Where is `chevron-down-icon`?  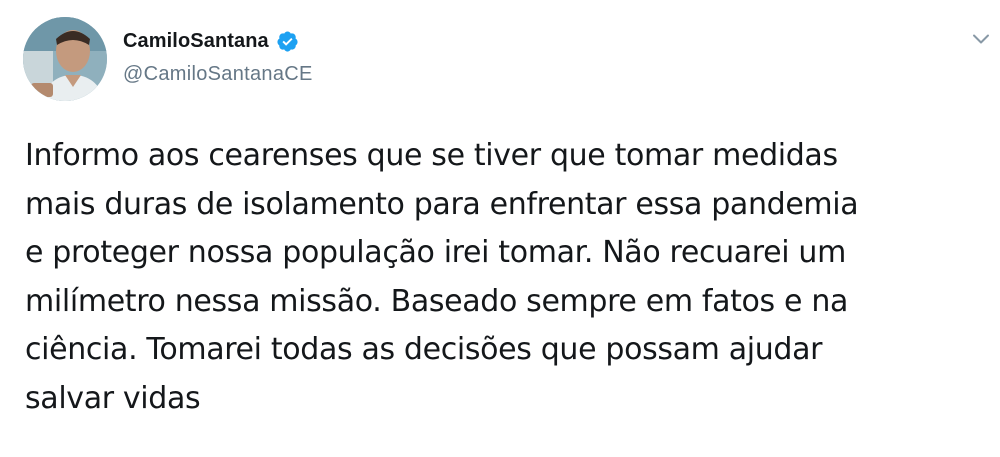
chevron-down-icon is located at coordinates (981, 39).